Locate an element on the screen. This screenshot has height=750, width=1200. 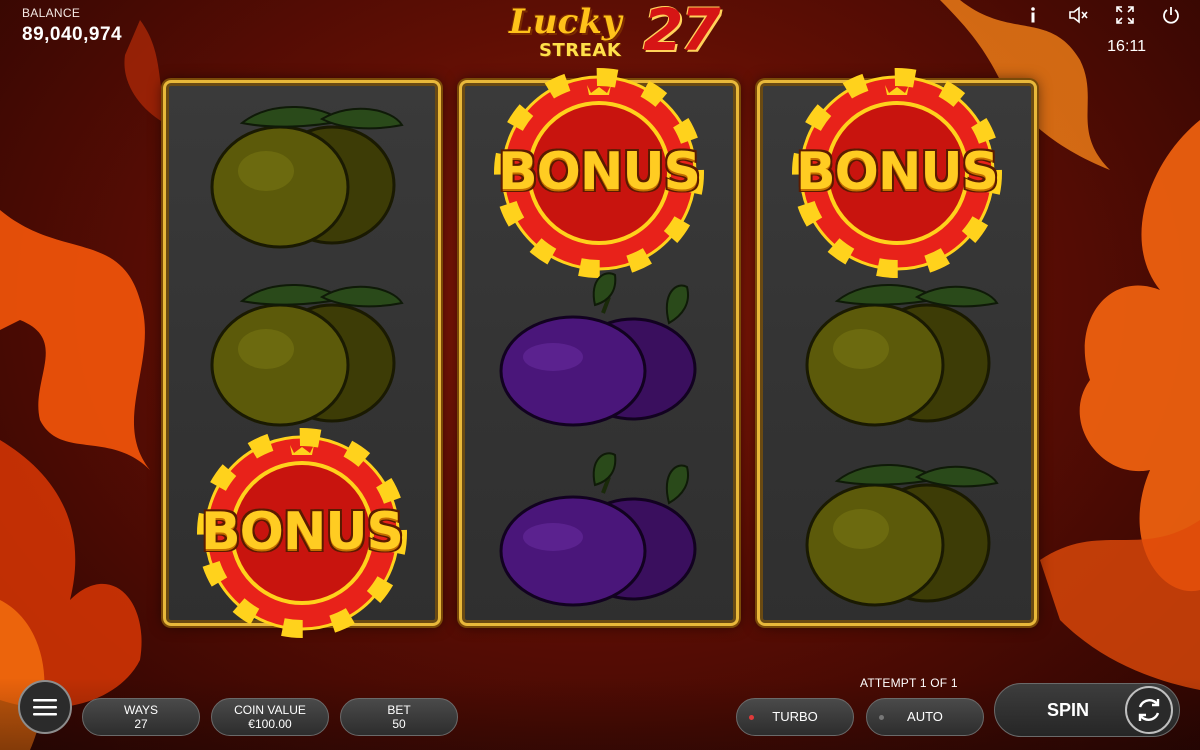
info-icon is located at coordinates (1033, 15).